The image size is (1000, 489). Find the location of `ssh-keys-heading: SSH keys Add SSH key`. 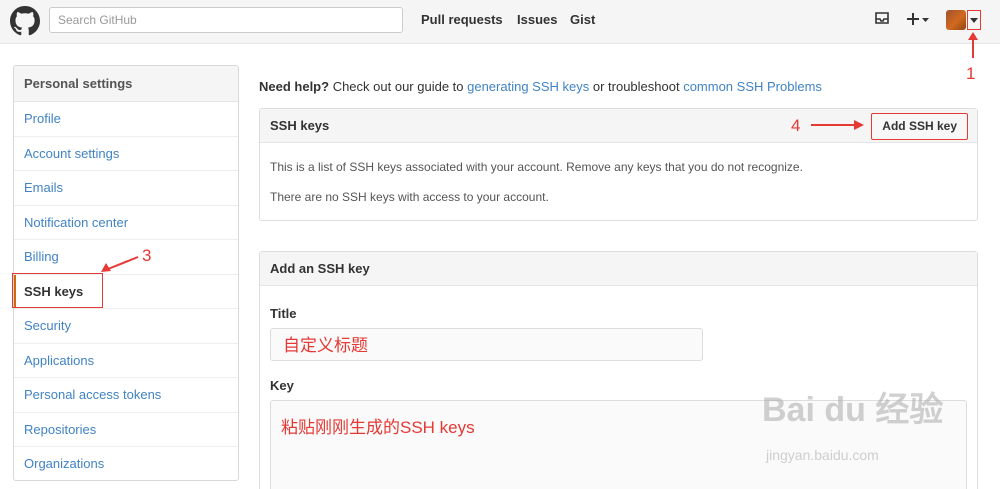

ssh-keys-heading: SSH keys Add SSH key is located at coordinates (618, 126).